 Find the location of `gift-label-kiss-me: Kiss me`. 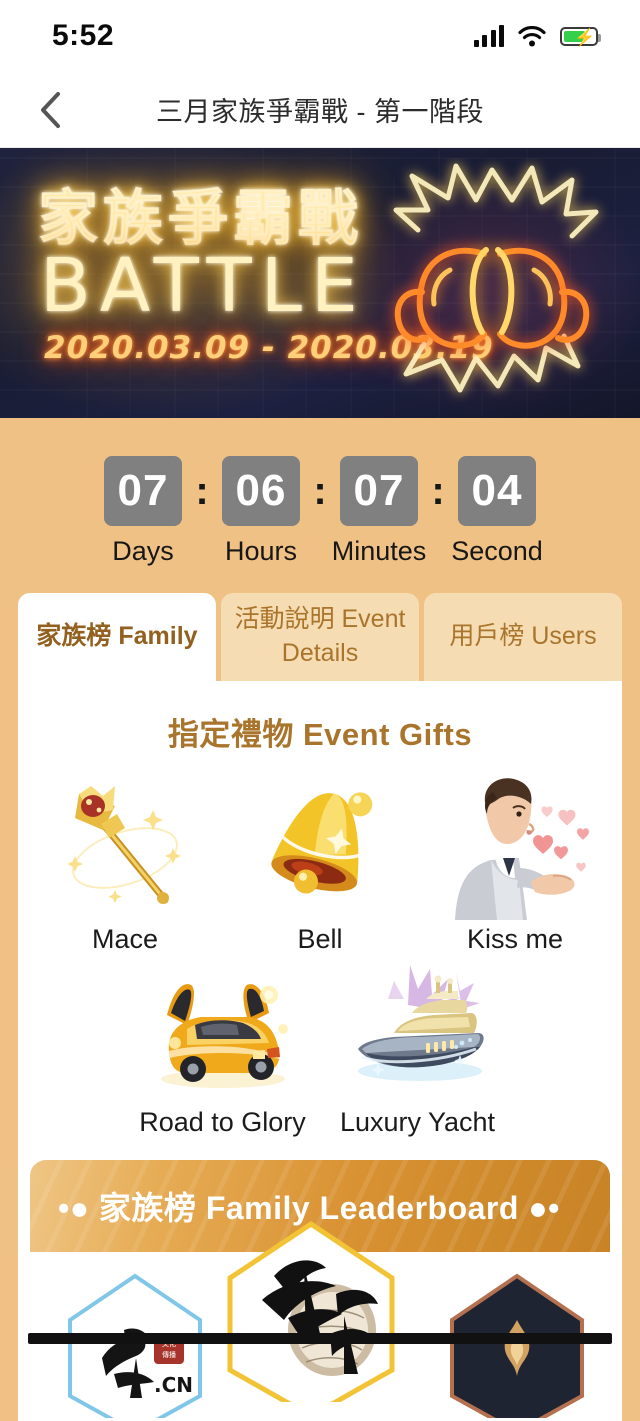

gift-label-kiss-me: Kiss me is located at coordinates (515, 939).